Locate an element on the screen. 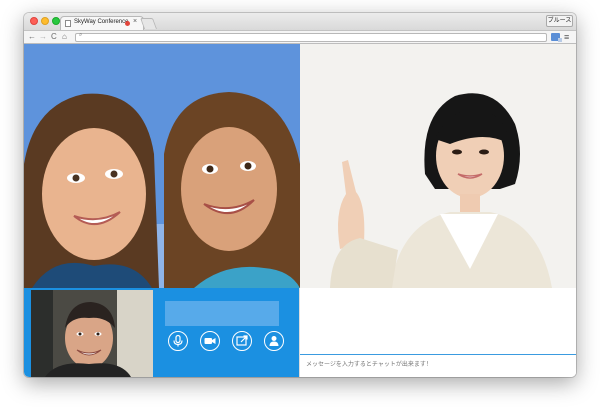 This screenshot has height=412, width=600. camera-icon is located at coordinates (210, 341).